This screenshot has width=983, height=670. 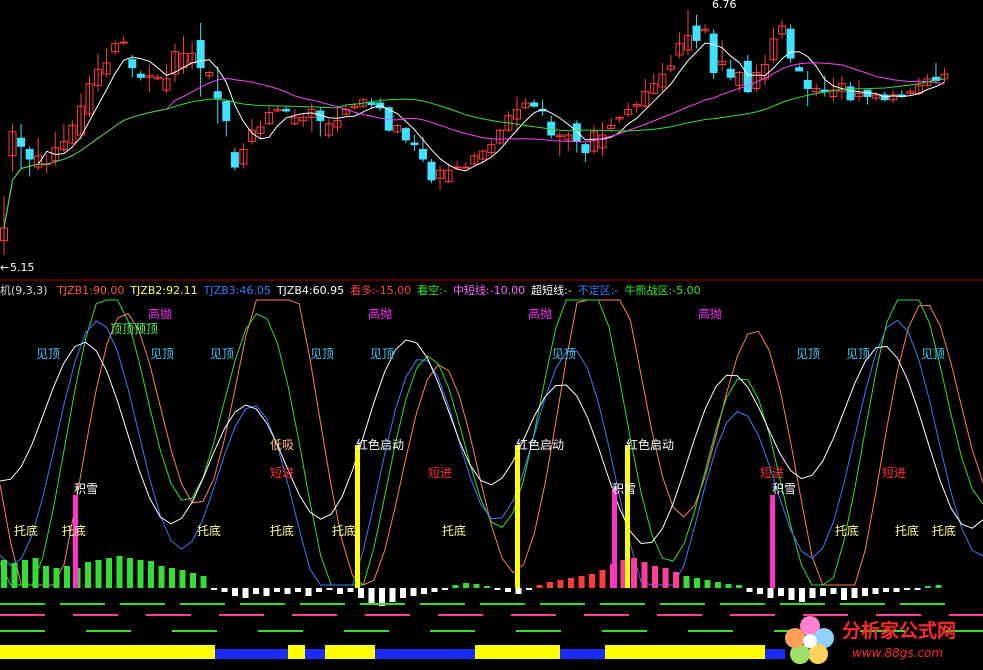 I want to click on indicator-value-1: TJZB2:92.11, so click(x=164, y=290).